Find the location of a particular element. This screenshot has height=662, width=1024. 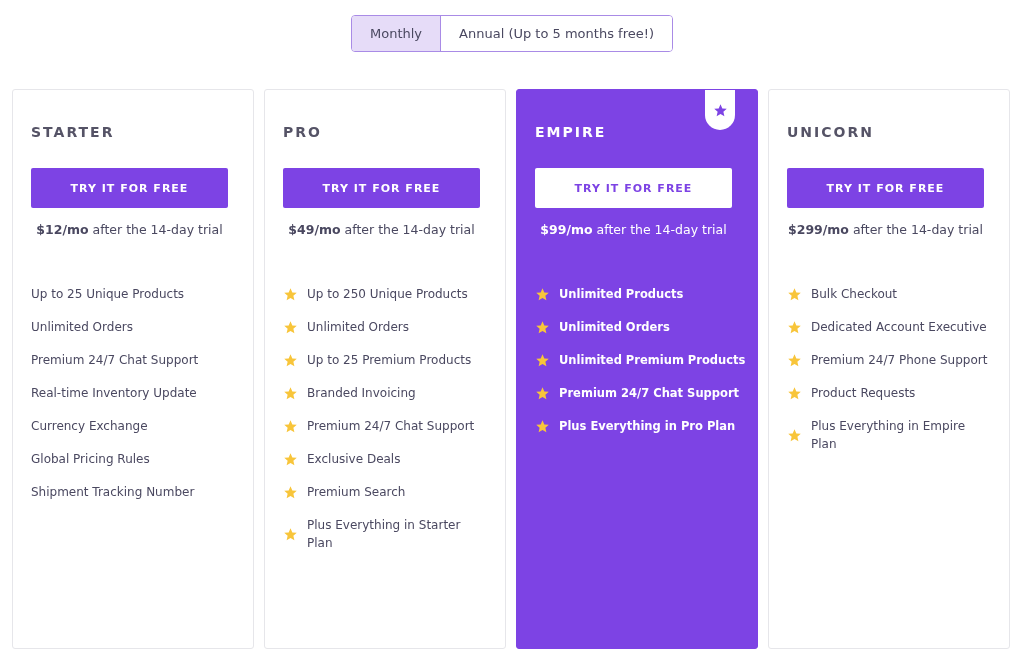

feature-text: Plus Everything in Starter Plan is located at coordinates (384, 534).